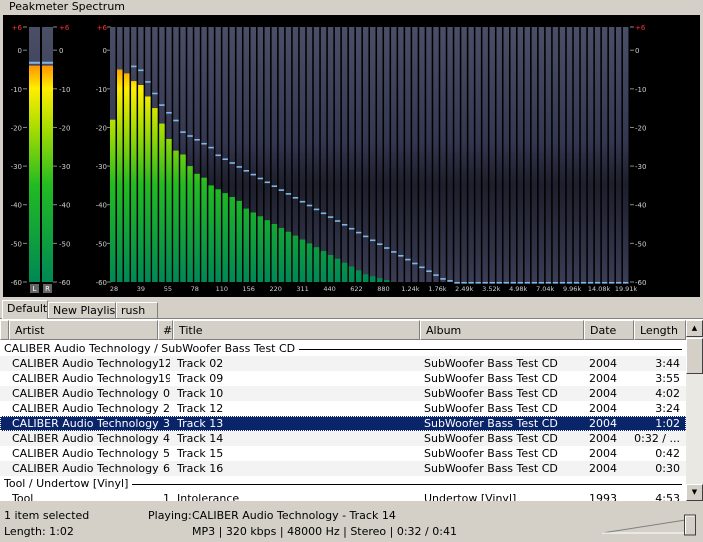 Image resolution: width=703 pixels, height=542 pixels. Describe the element at coordinates (572, 289) in the screenshot. I see `frequency-label: 9.96k` at that location.